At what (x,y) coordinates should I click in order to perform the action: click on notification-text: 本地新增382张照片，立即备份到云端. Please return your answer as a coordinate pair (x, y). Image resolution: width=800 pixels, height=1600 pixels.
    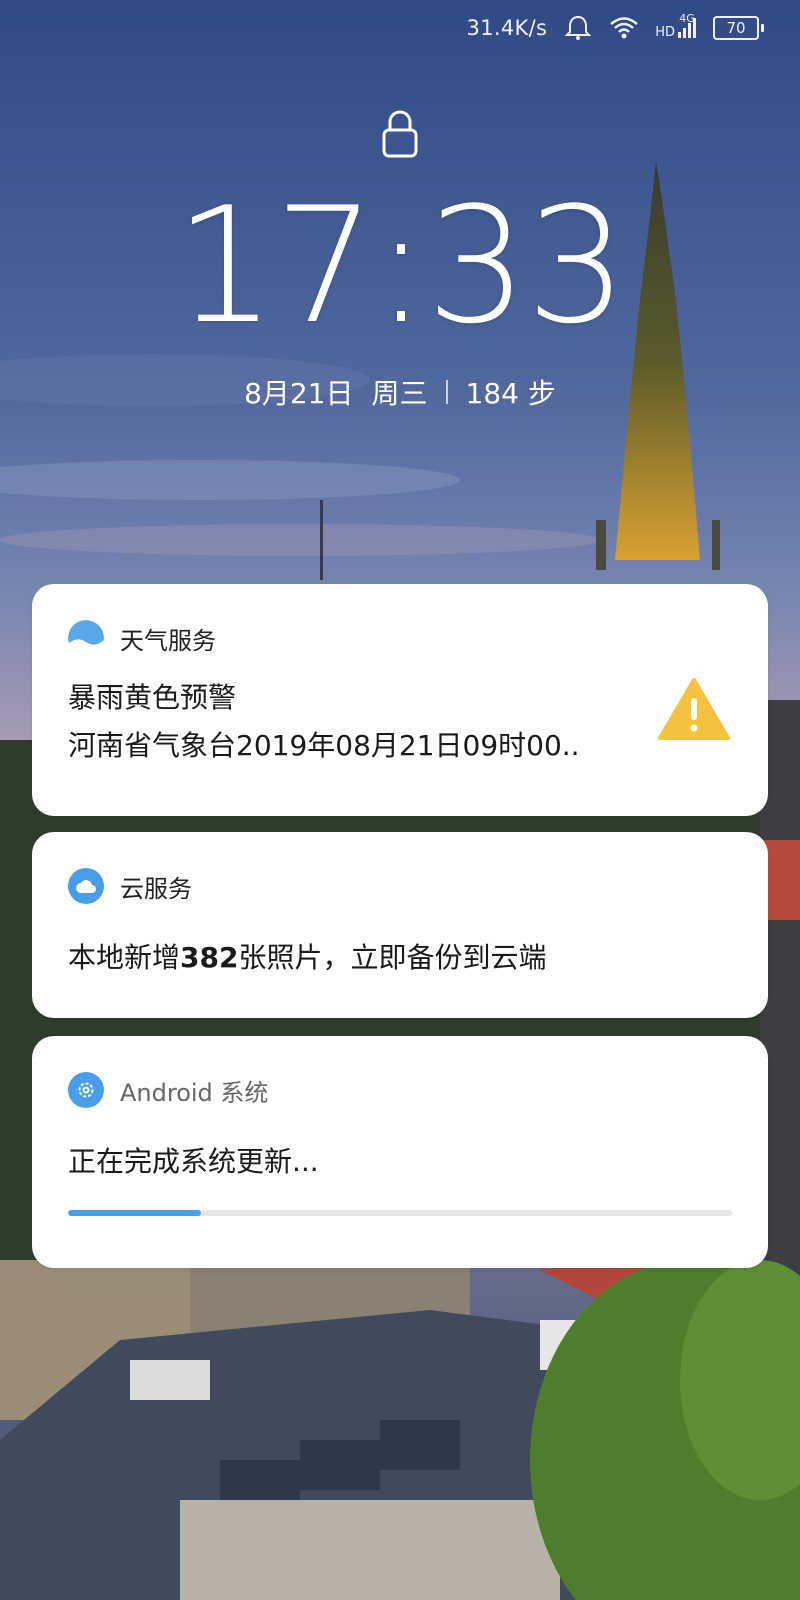
    Looking at the image, I should click on (307, 956).